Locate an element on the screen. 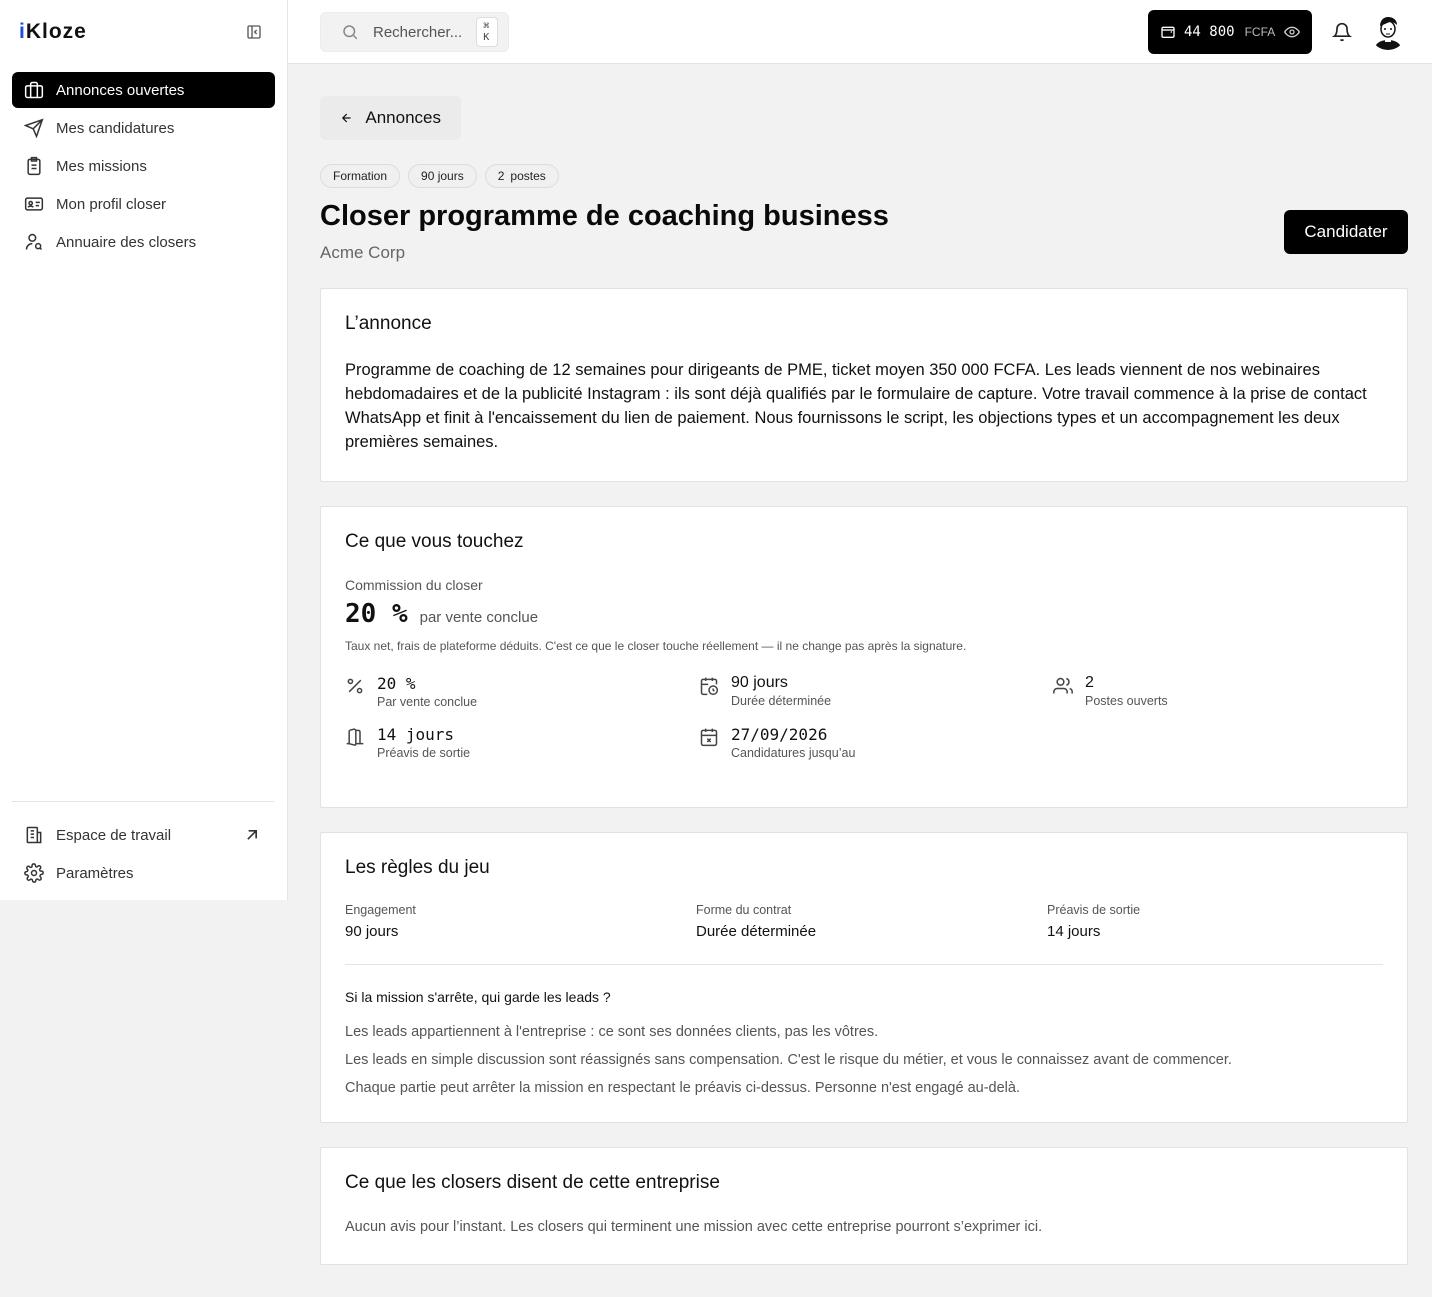 The height and width of the screenshot is (1297, 1432). tag-postes: 2 postes is located at coordinates (521, 176).